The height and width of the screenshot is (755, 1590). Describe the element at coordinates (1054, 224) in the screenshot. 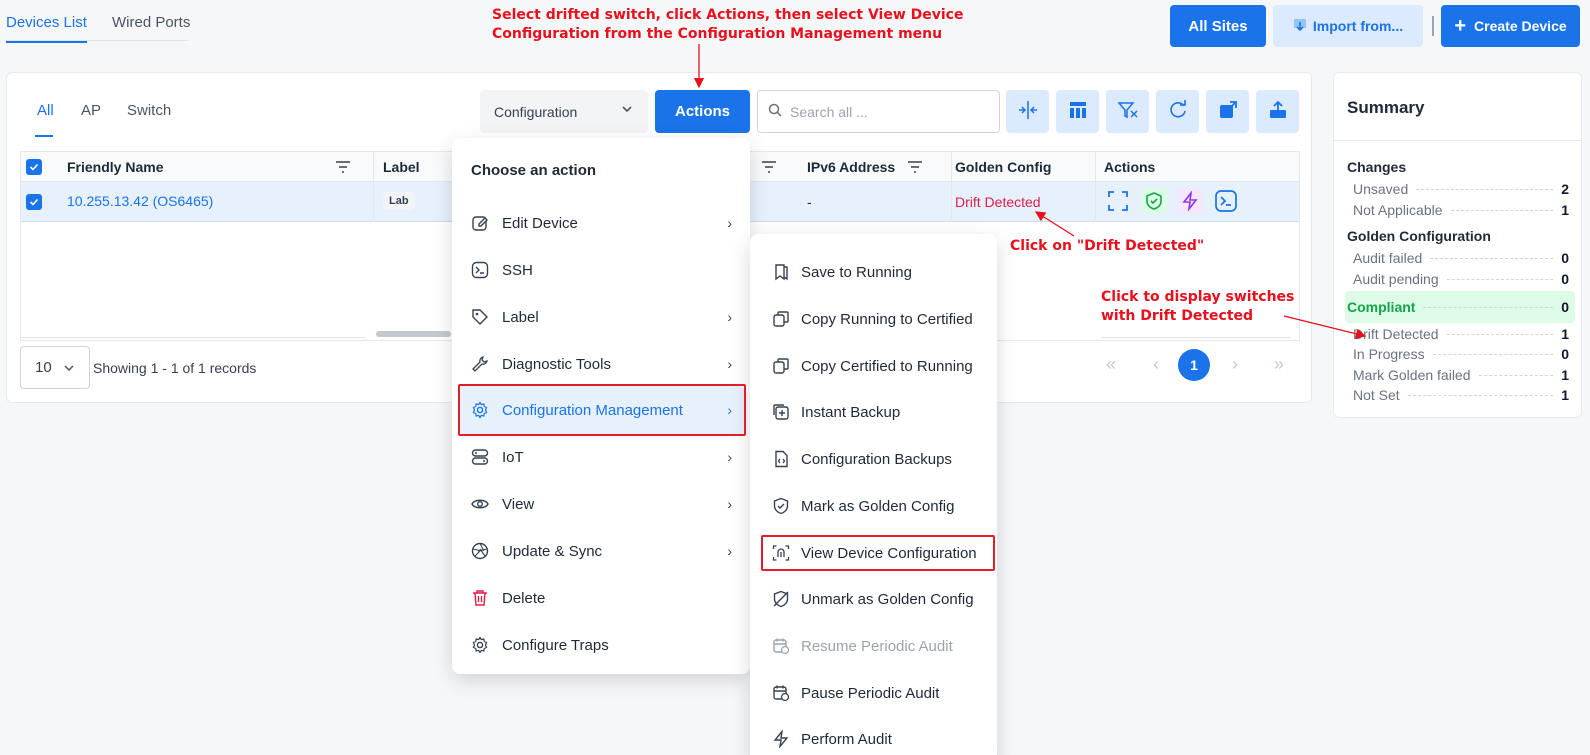

I see `arrow-to-drift-detected` at that location.